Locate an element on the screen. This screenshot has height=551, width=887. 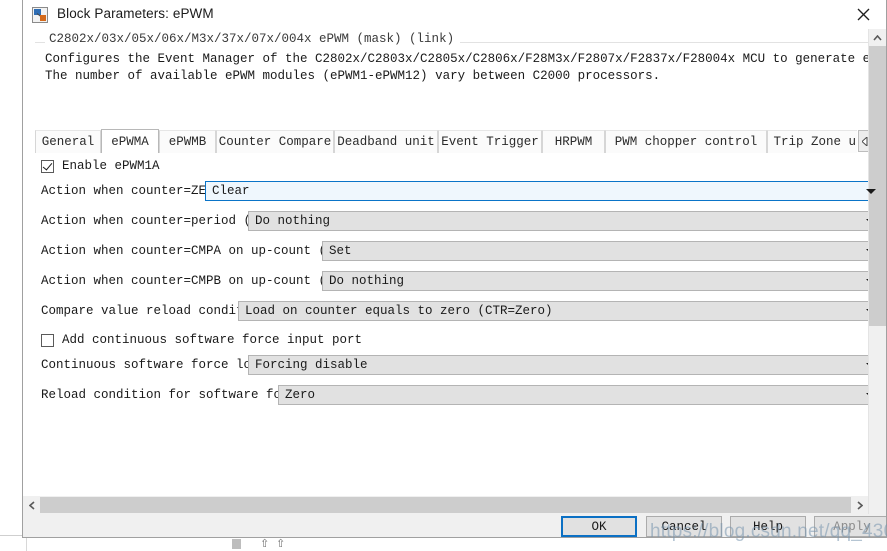
horizontal-scrollbar-thumb is located at coordinates (445, 505).